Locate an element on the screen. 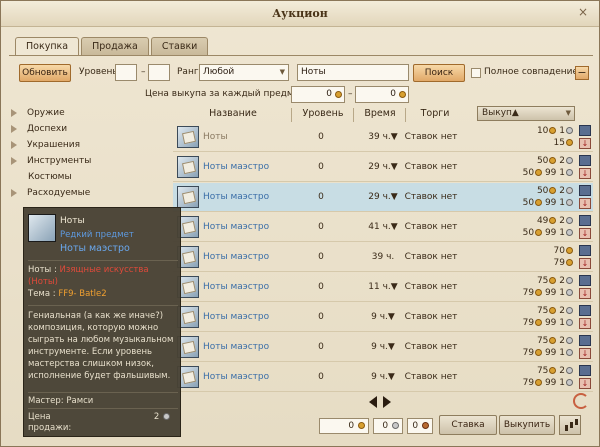 Image resolution: width=600 pixels, height=447 pixels. title-bar: Аукцион is located at coordinates (300, 14).